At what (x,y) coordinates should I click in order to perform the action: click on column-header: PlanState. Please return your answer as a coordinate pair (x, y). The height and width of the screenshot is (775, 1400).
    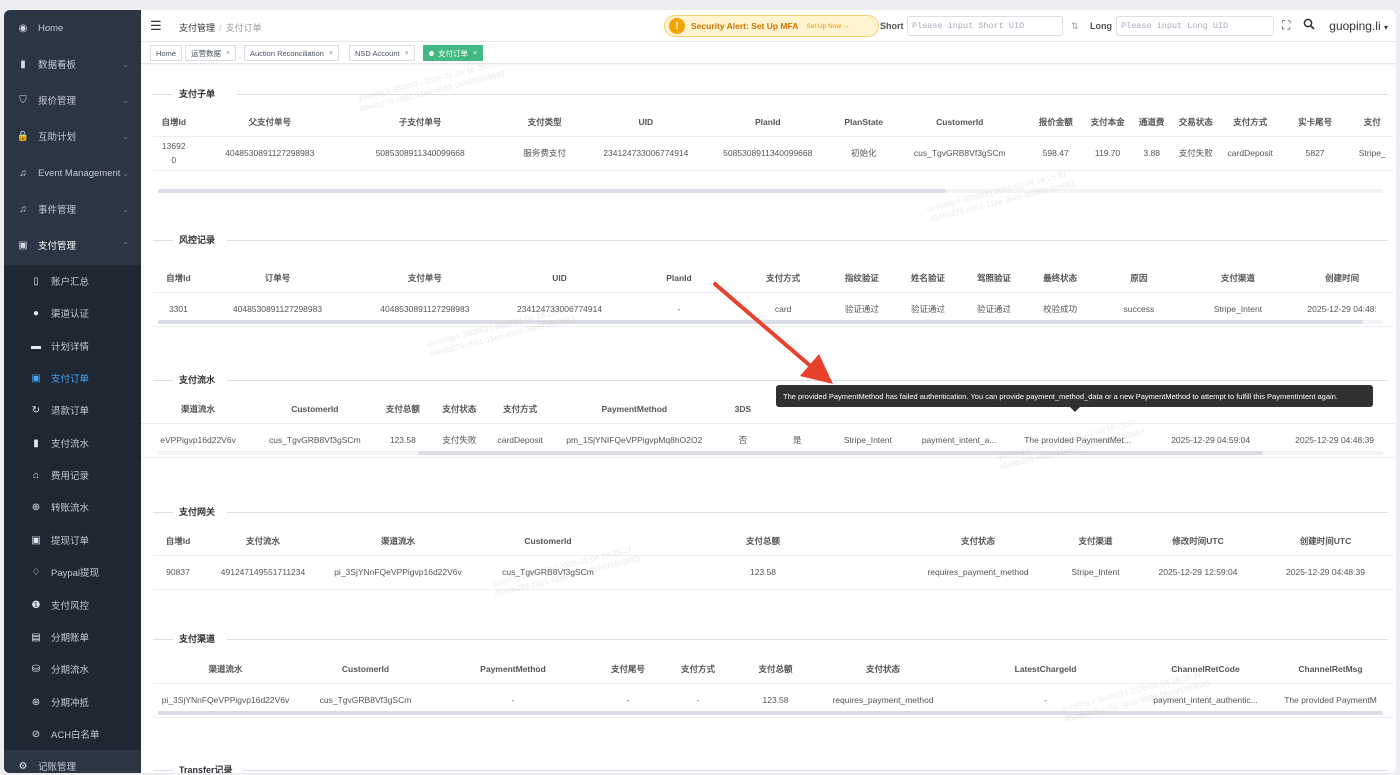
    Looking at the image, I should click on (863, 122).